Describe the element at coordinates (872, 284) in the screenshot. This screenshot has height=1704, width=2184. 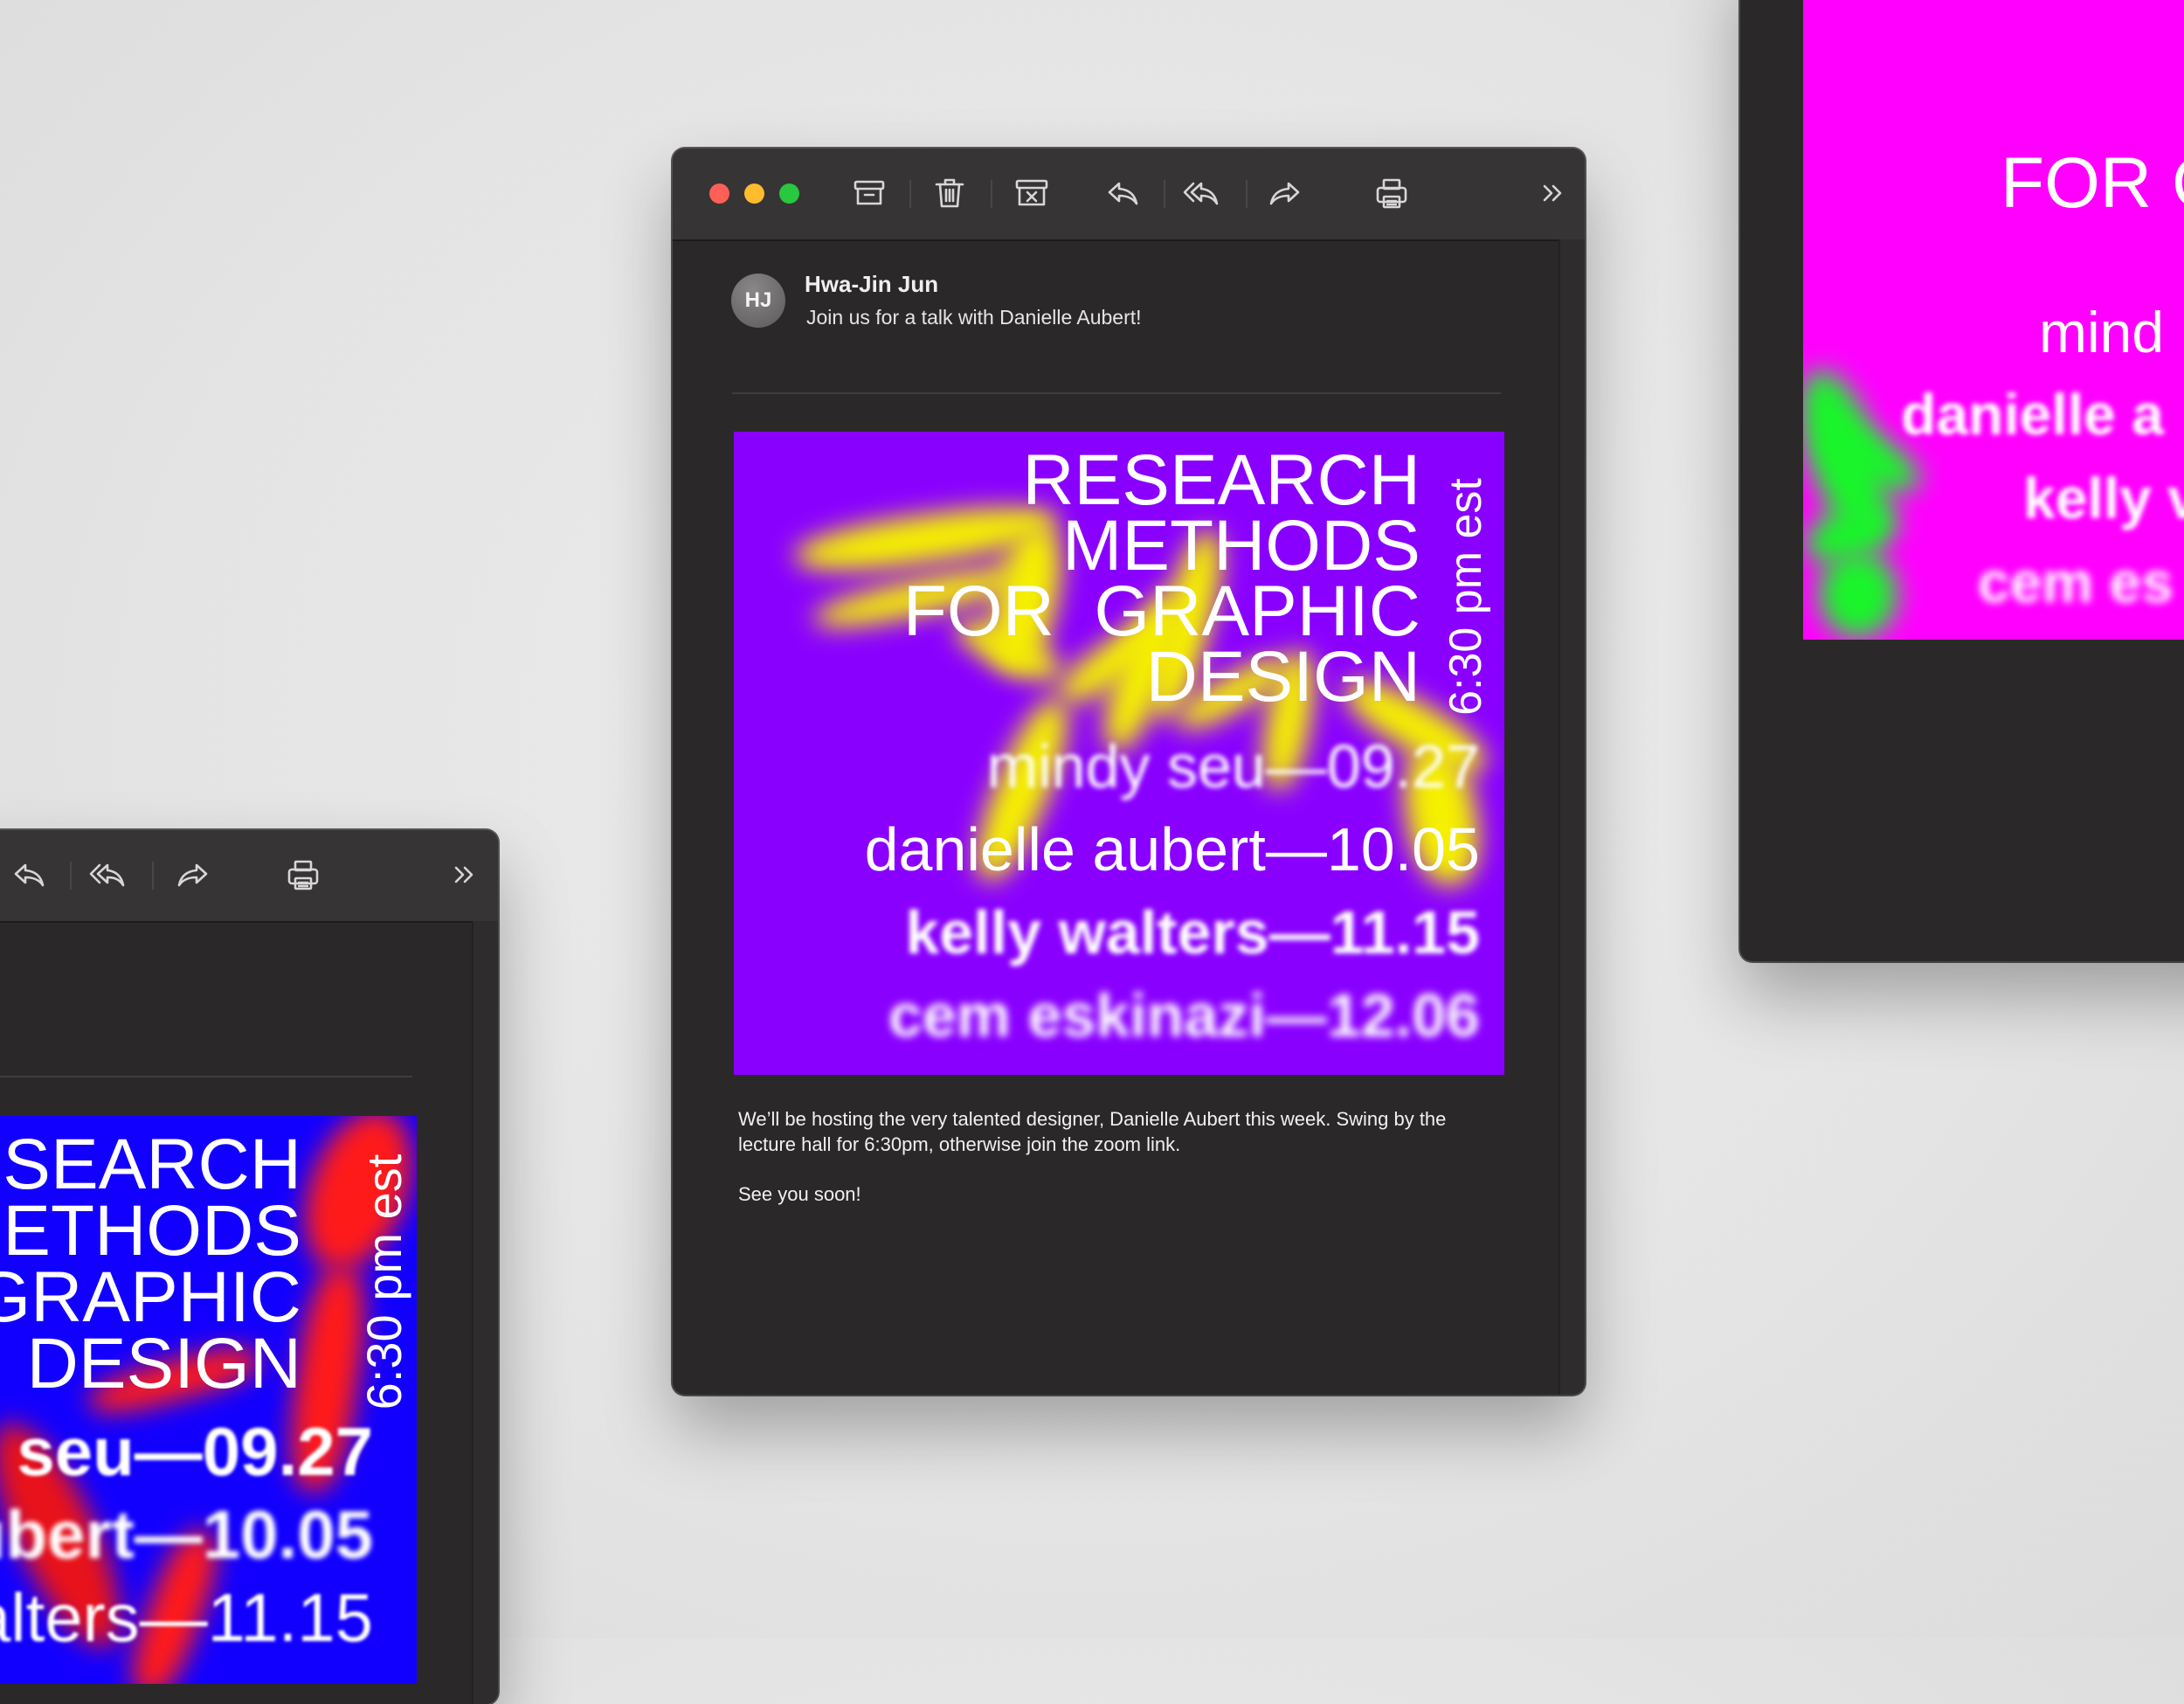
I see `sender-name: Hwa-Jin Jun` at that location.